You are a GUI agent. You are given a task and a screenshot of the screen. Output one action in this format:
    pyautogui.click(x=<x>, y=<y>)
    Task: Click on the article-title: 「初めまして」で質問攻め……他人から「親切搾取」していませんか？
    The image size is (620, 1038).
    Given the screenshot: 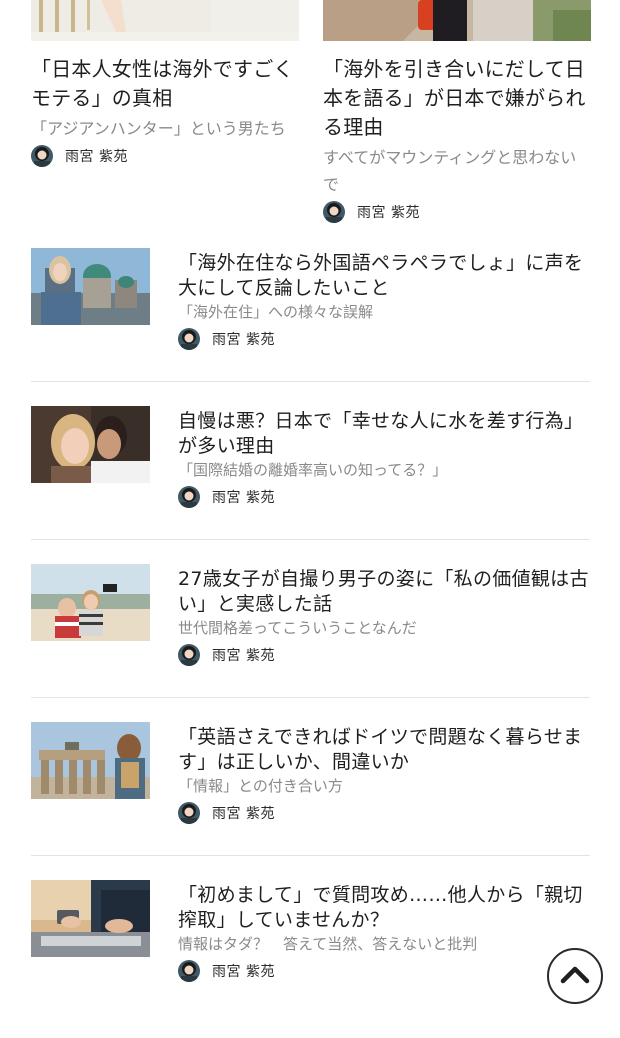 What is the action you would take?
    pyautogui.click(x=384, y=908)
    